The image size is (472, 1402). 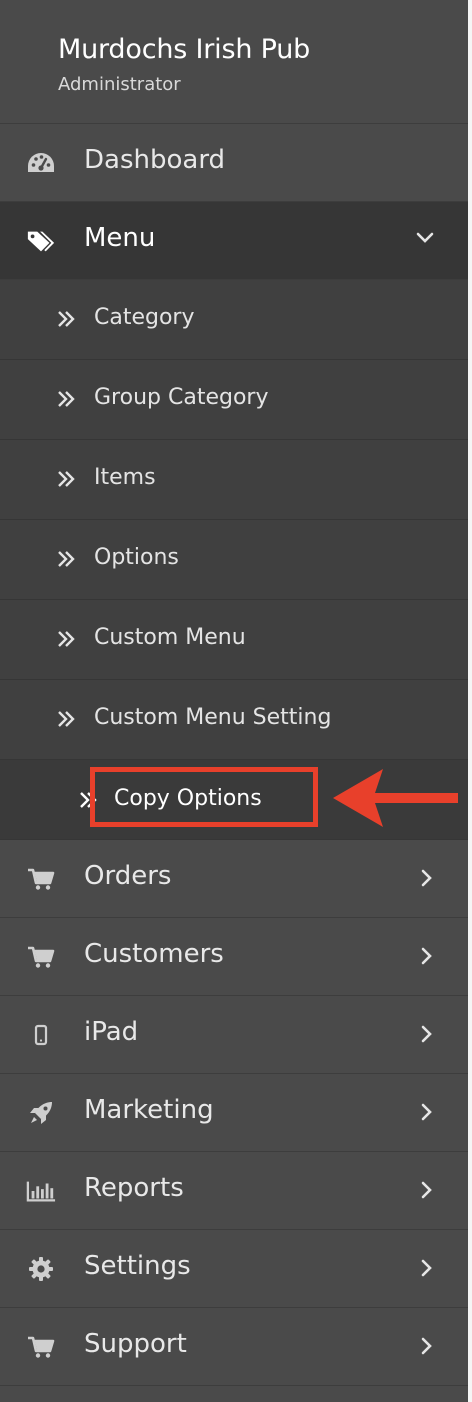 I want to click on nav-label-dashboard: Dashboard, so click(x=155, y=160).